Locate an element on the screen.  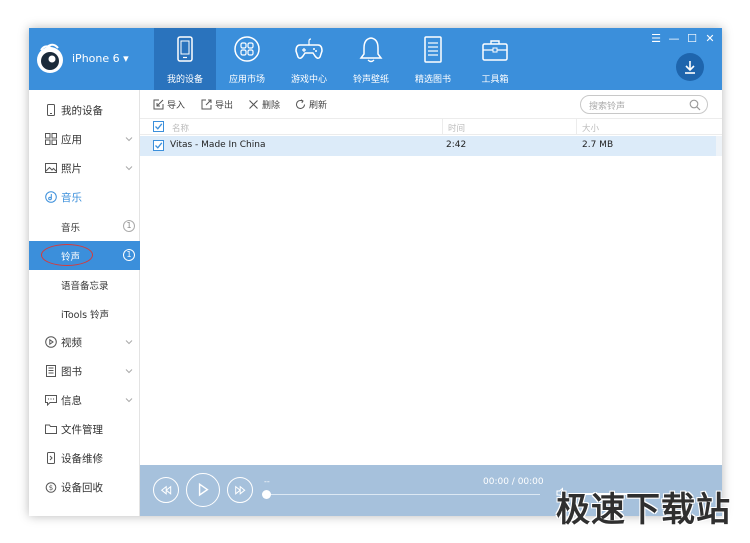
music-icon is located at coordinates (51, 197).